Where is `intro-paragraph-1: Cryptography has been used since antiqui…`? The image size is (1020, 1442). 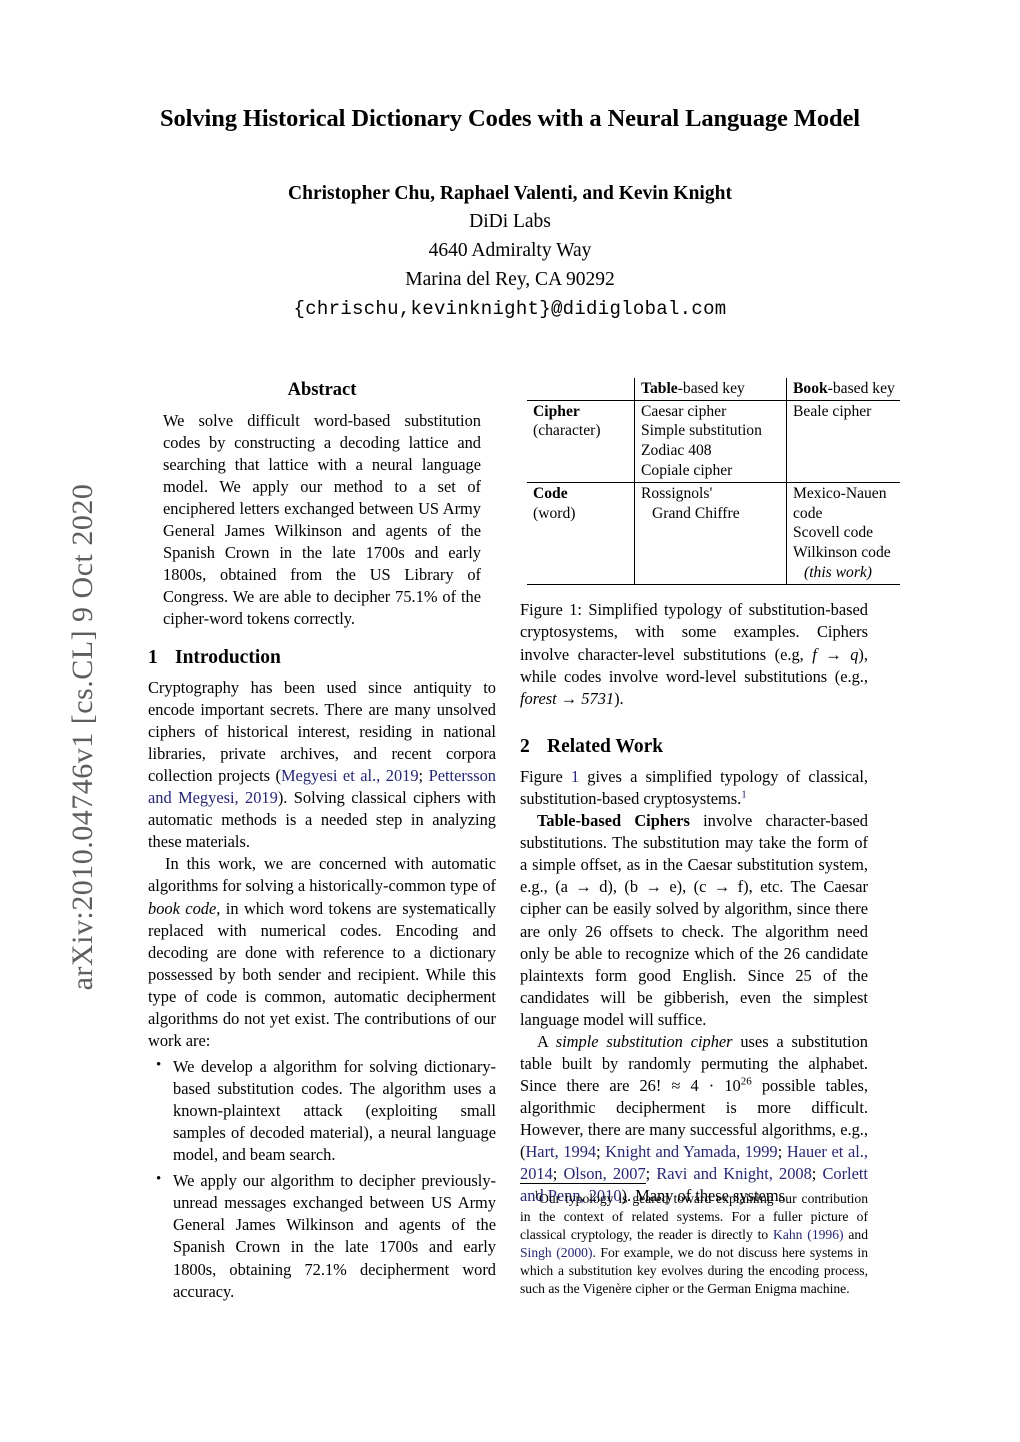
intro-paragraph-1: Cryptography has been used since antiqui… is located at coordinates (322, 765).